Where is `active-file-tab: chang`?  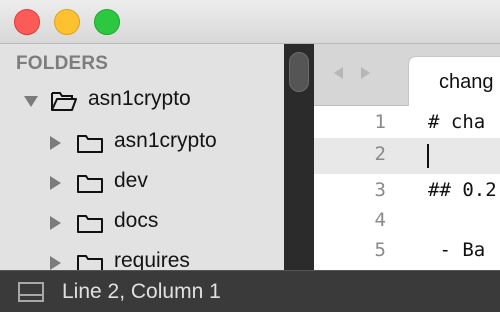 active-file-tab: chang is located at coordinates (454, 81).